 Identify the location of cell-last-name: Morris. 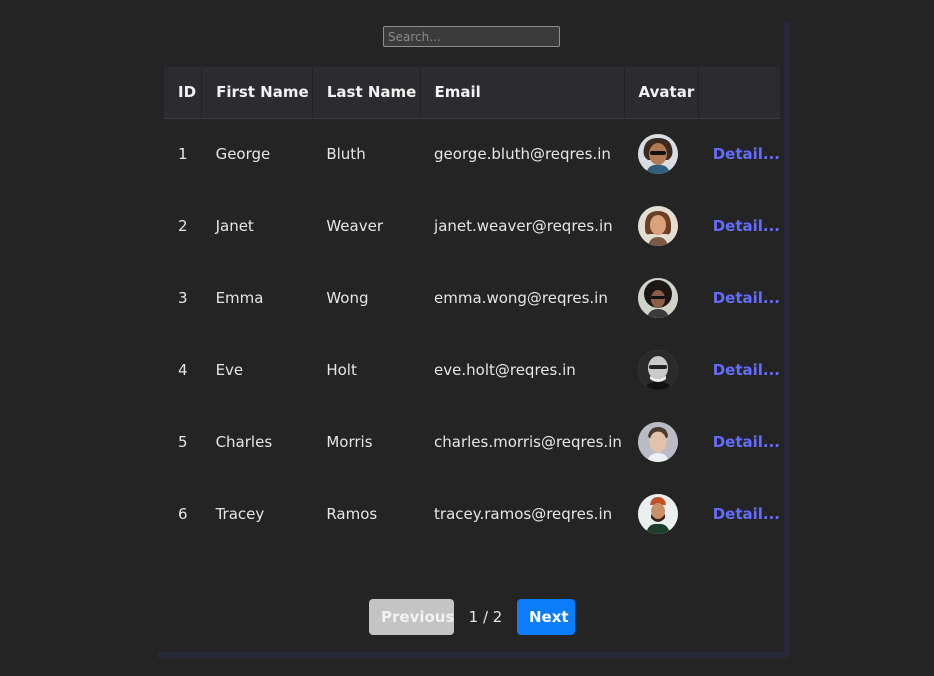
(349, 442).